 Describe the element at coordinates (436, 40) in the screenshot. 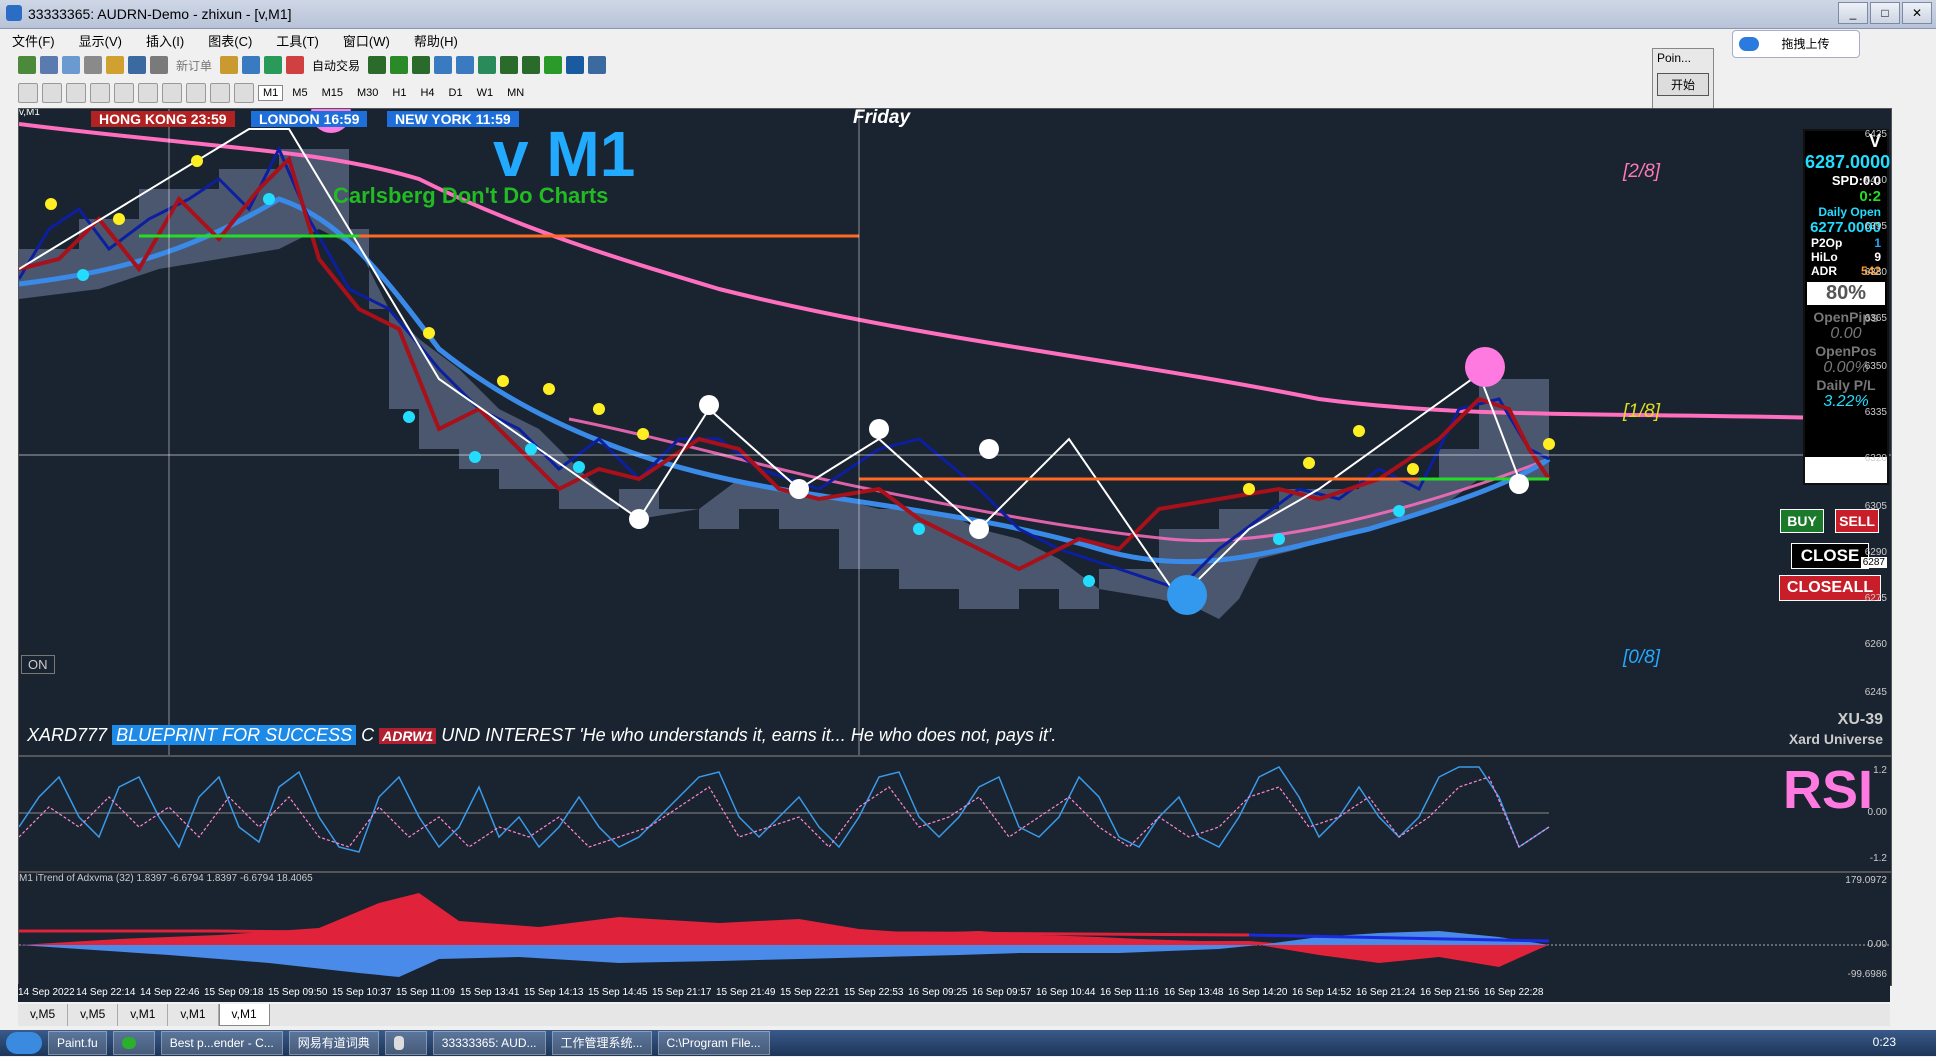

I see `menu-help: 帮助(H)` at that location.